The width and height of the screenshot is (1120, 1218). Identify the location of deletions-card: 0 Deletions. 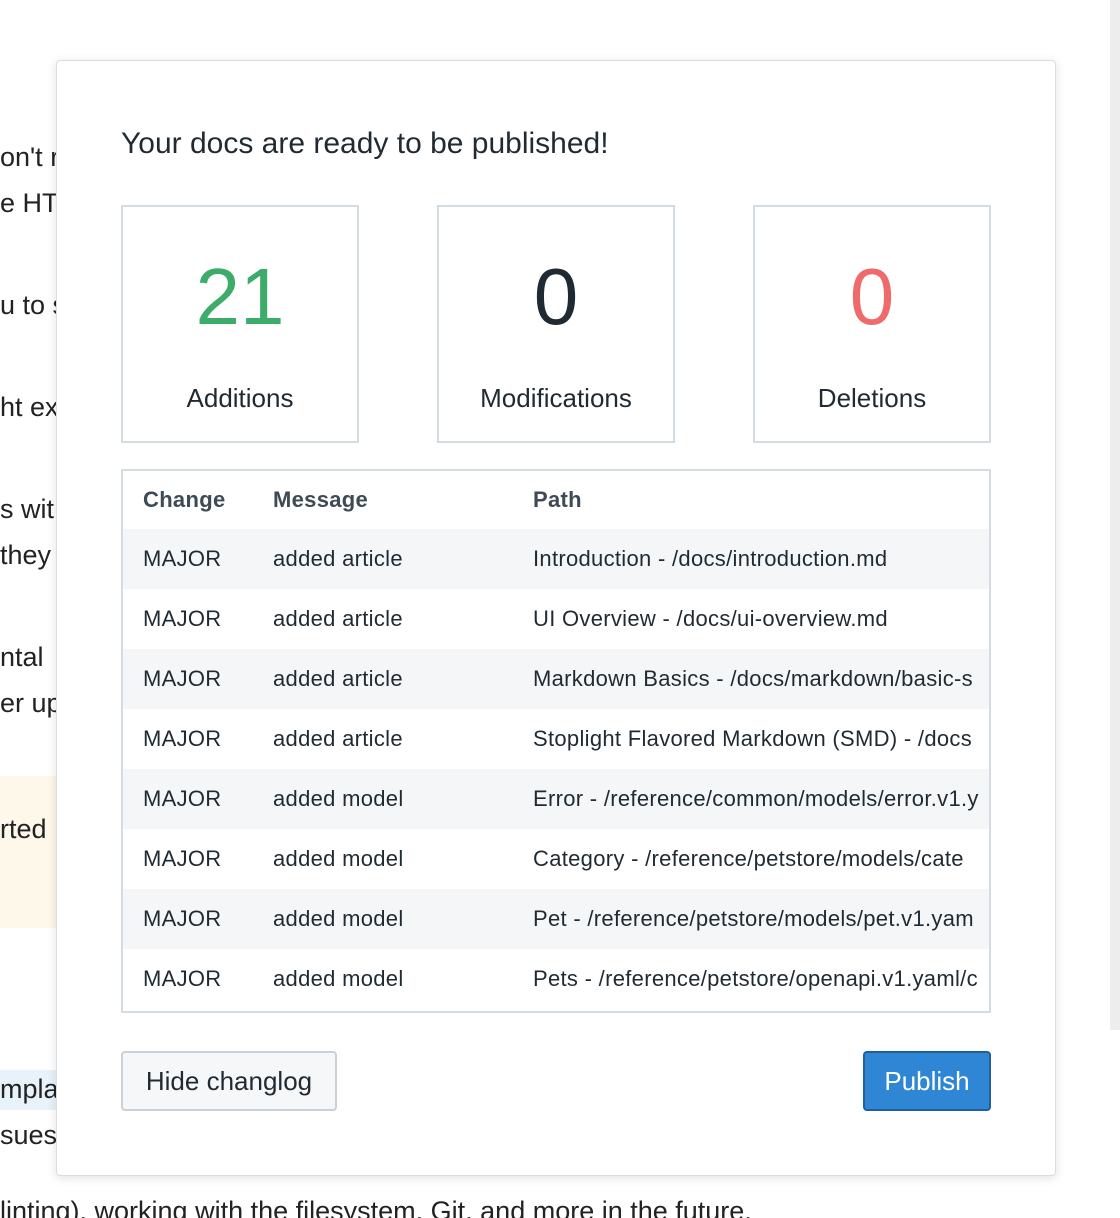
(872, 324).